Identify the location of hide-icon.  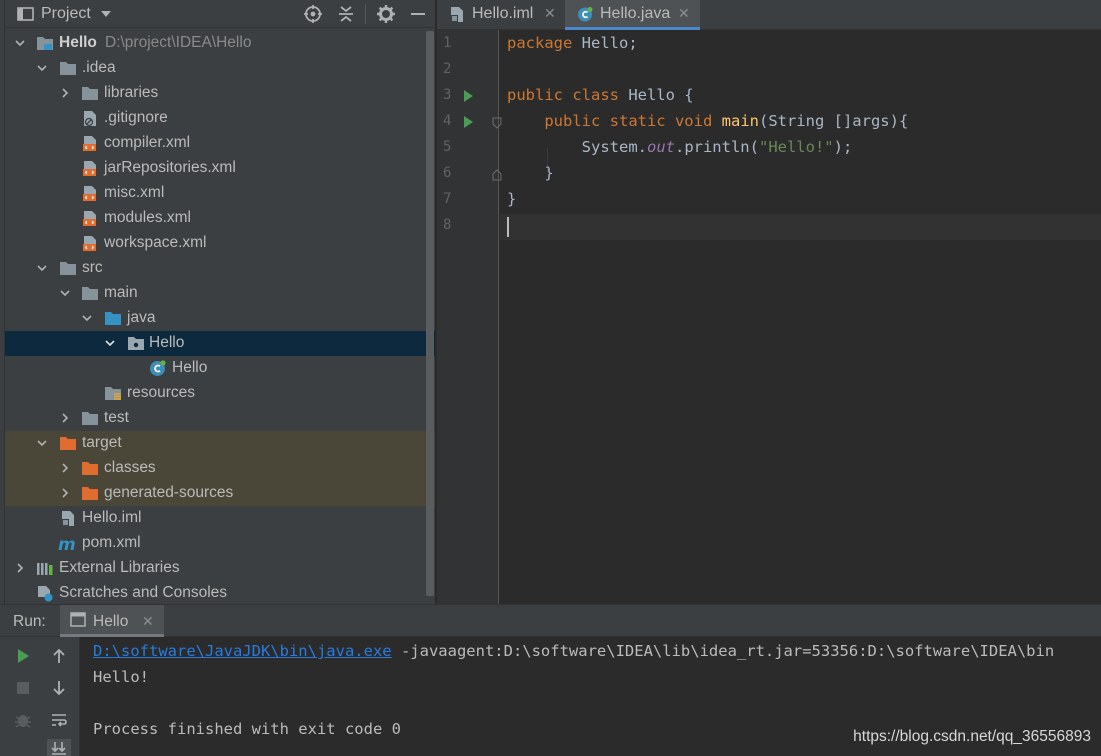
(418, 14).